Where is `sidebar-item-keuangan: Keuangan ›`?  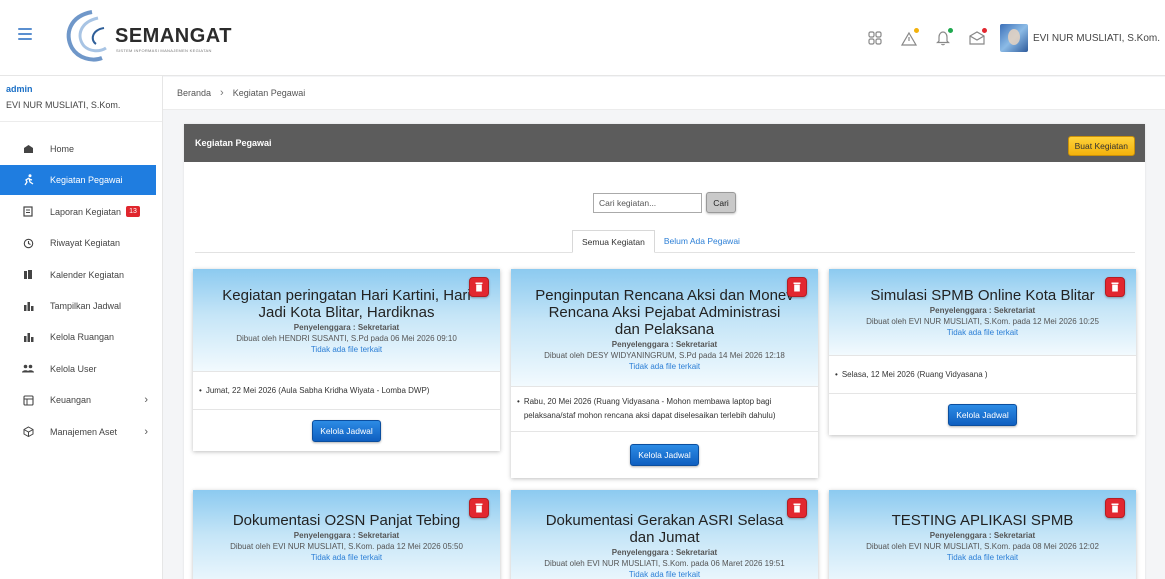
sidebar-item-keuangan: Keuangan › is located at coordinates (81, 400).